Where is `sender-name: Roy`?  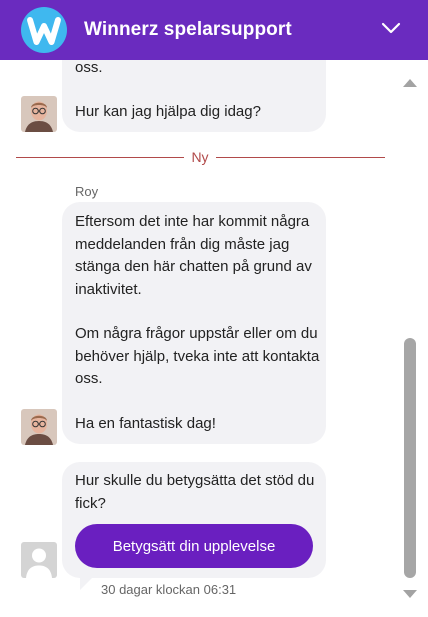
sender-name: Roy is located at coordinates (87, 191).